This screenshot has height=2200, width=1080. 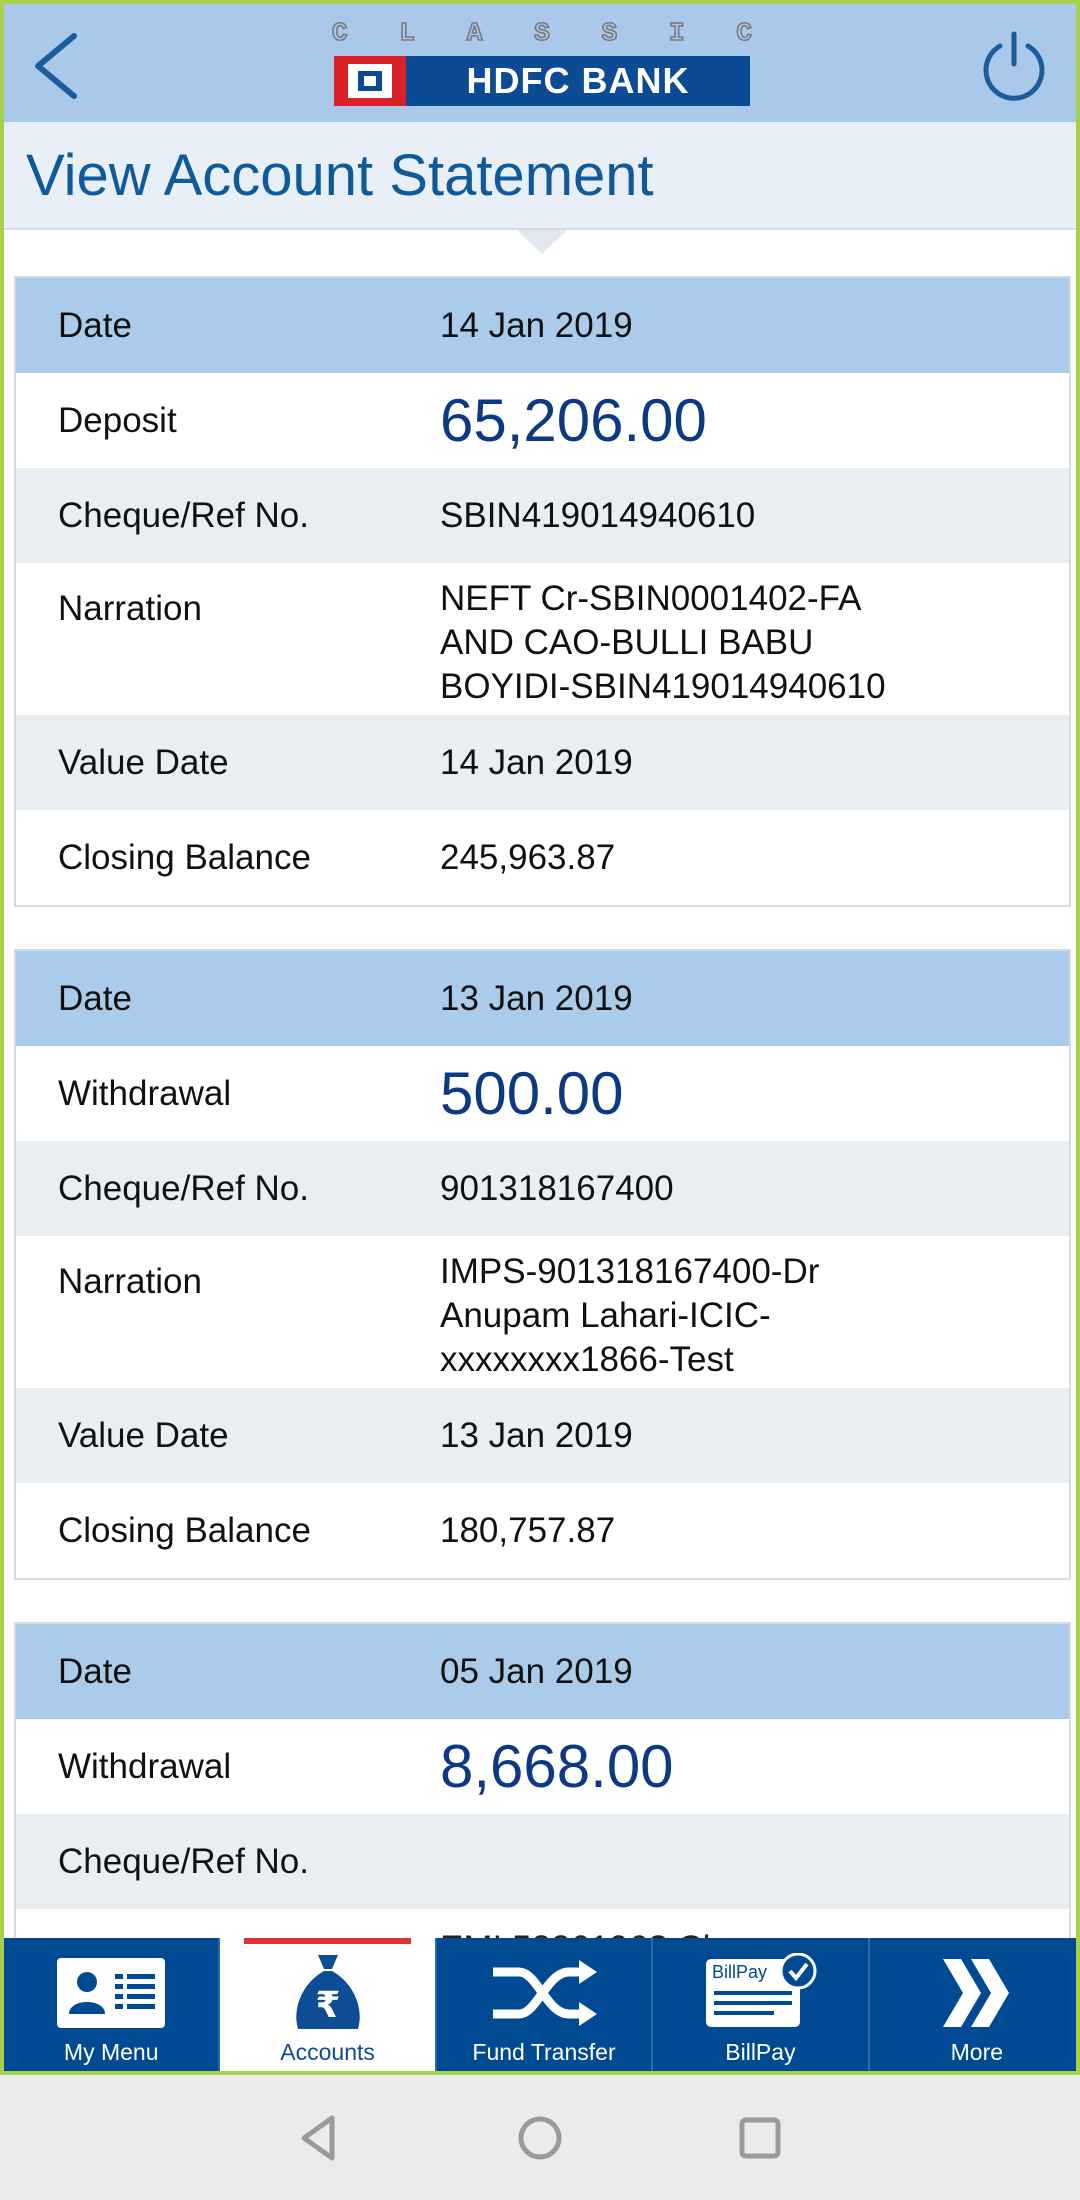 What do you see at coordinates (573, 420) in the screenshot?
I see `amount-value: 65,206.00` at bounding box center [573, 420].